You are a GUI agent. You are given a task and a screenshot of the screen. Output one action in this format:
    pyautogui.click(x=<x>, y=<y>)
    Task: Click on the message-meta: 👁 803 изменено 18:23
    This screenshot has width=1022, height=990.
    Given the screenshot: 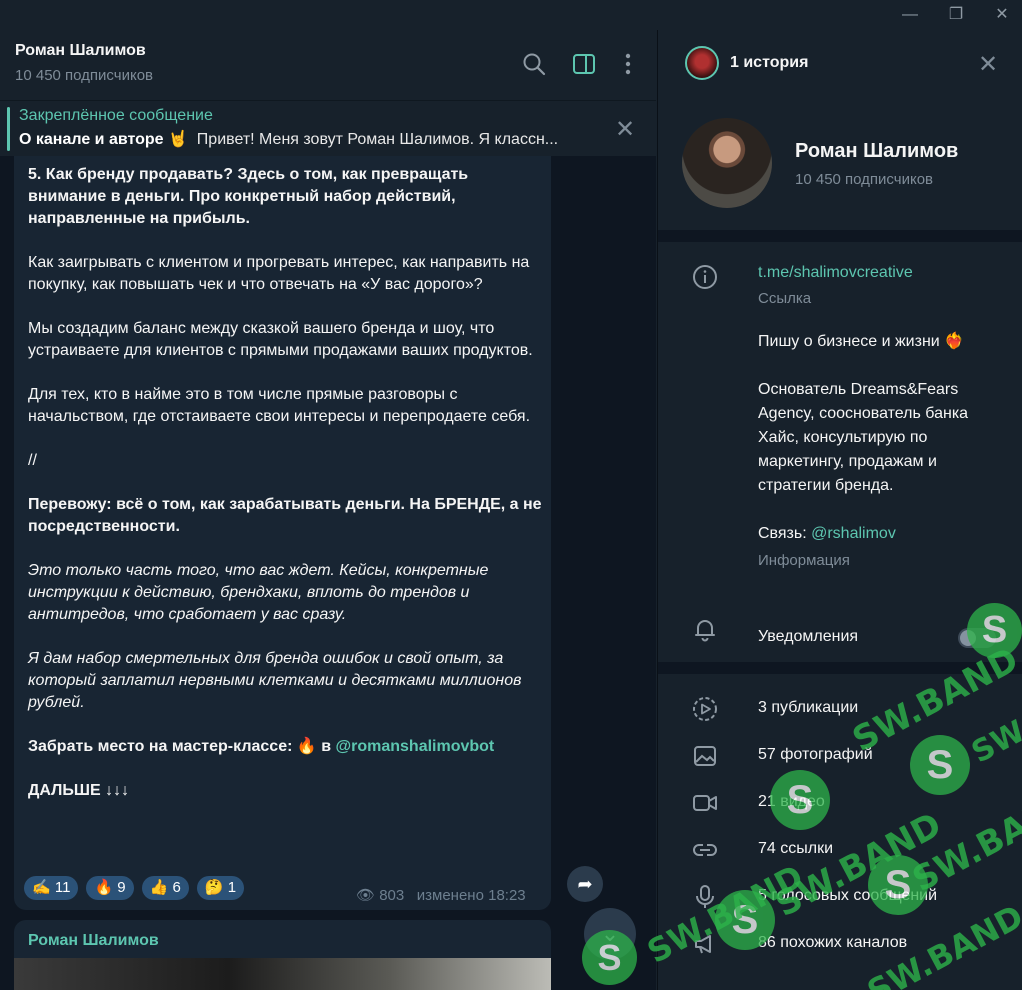 What is the action you would take?
    pyautogui.click(x=441, y=895)
    